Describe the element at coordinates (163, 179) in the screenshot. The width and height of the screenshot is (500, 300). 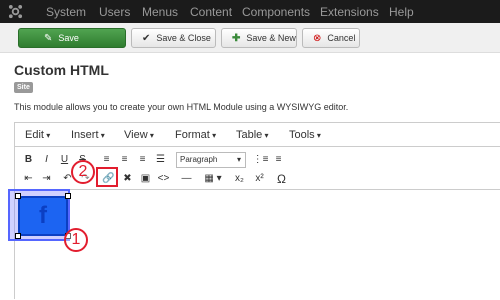
I see `source-code-icon: <>` at that location.